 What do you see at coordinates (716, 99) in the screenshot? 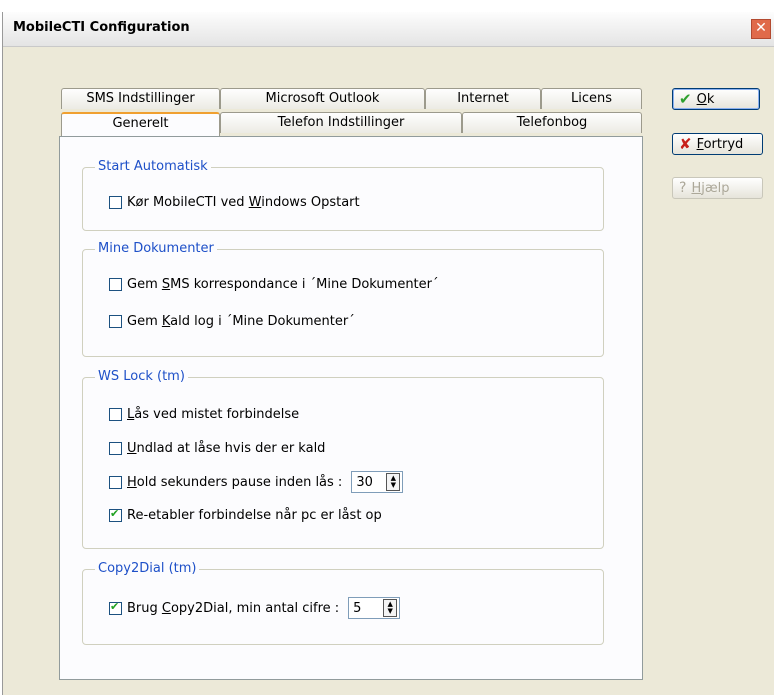
I see `ok-button: ✔ Ok` at bounding box center [716, 99].